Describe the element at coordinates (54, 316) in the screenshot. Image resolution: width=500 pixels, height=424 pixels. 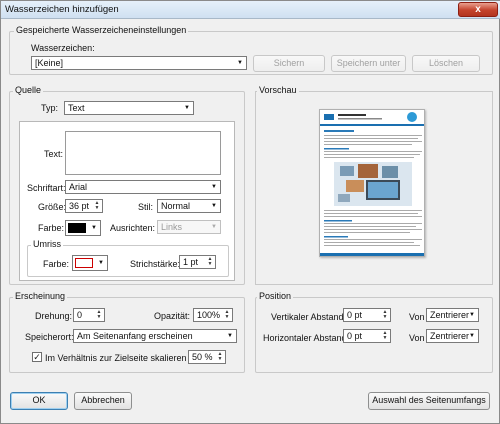
I see `rotation-label: Drehung:` at that location.